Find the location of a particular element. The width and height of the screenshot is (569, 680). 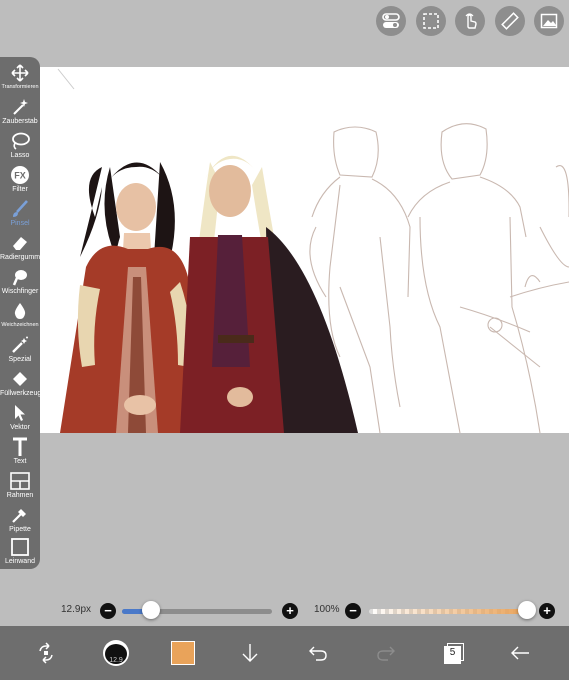

brush-size-increase-button: + is located at coordinates (290, 611).